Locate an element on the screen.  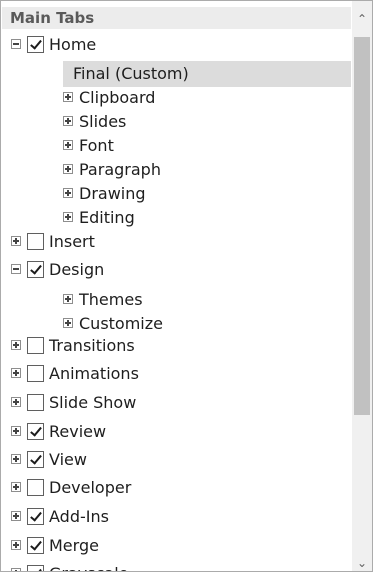
tree-item-label: Merge is located at coordinates (74, 545).